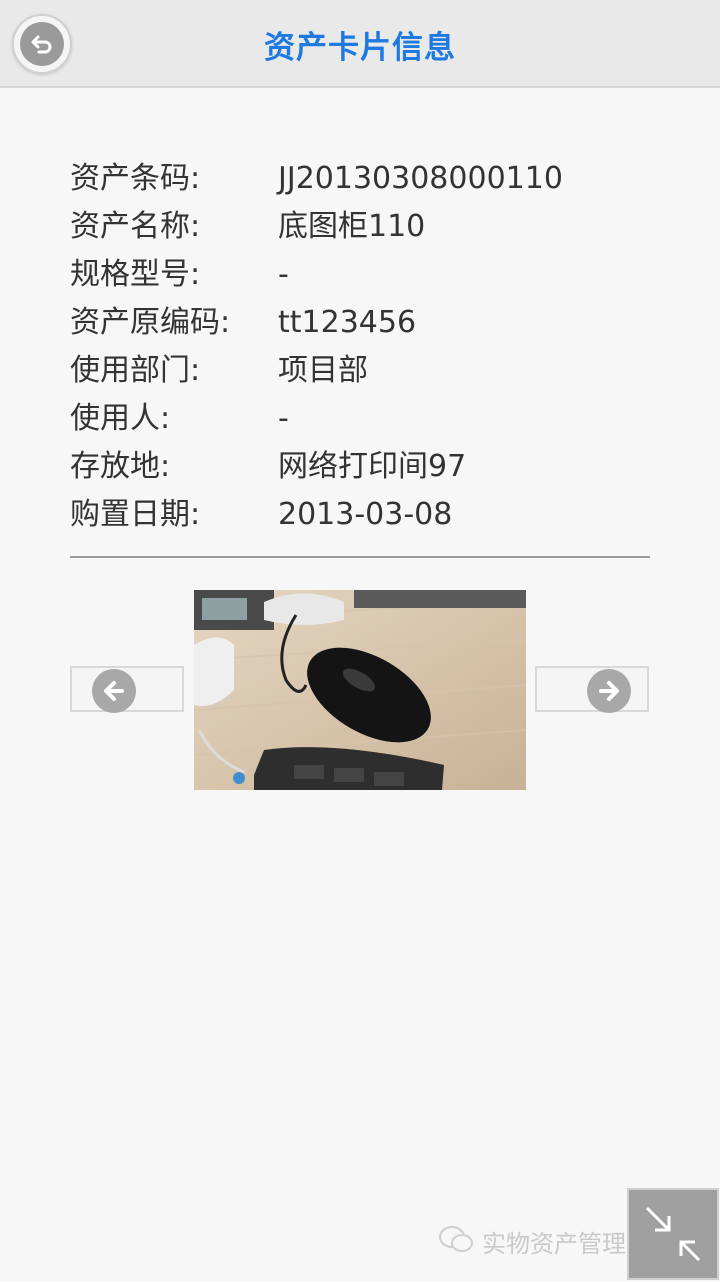 The image size is (720, 1282). I want to click on row-value: JJ20130308000110, so click(420, 178).